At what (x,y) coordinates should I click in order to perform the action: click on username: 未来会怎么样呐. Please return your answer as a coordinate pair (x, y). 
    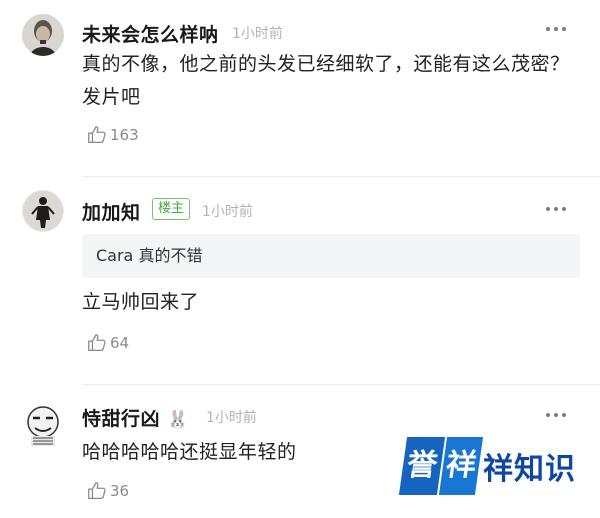
    Looking at the image, I should click on (150, 33).